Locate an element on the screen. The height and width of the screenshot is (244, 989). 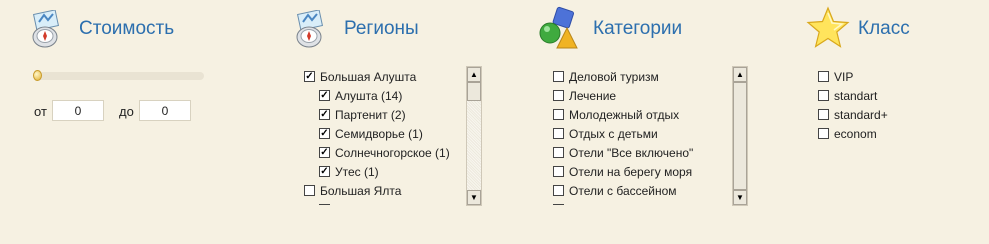
list-item: Отдых с детьми is located at coordinates (605, 133).